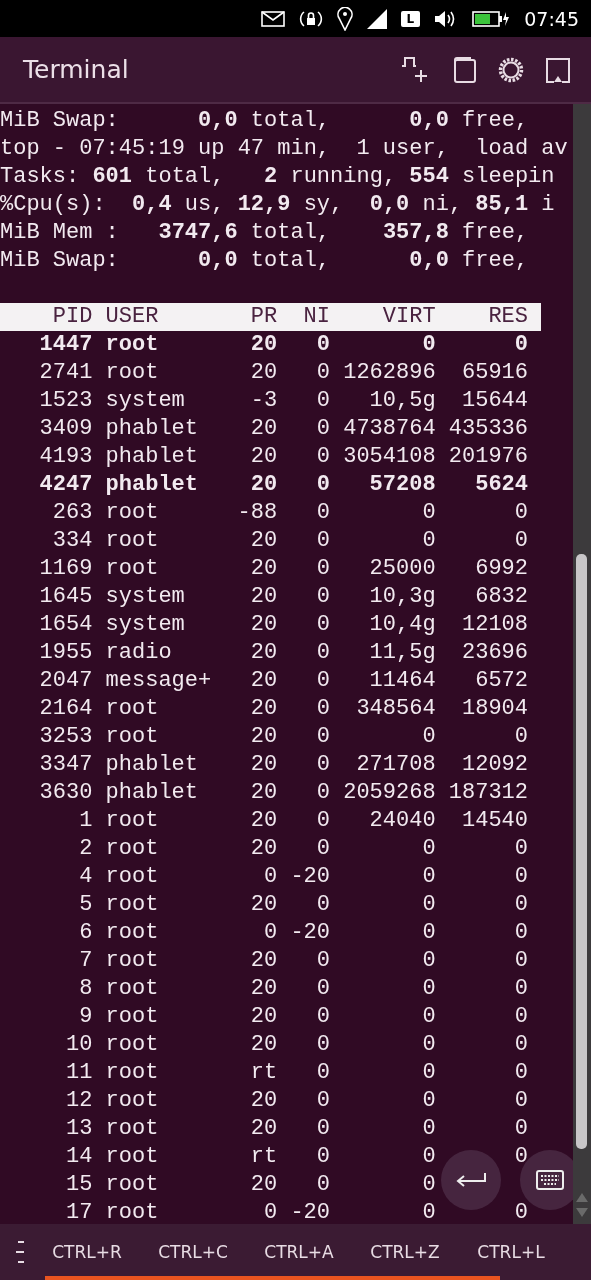  I want to click on key-button: CTRL+L, so click(511, 1252).